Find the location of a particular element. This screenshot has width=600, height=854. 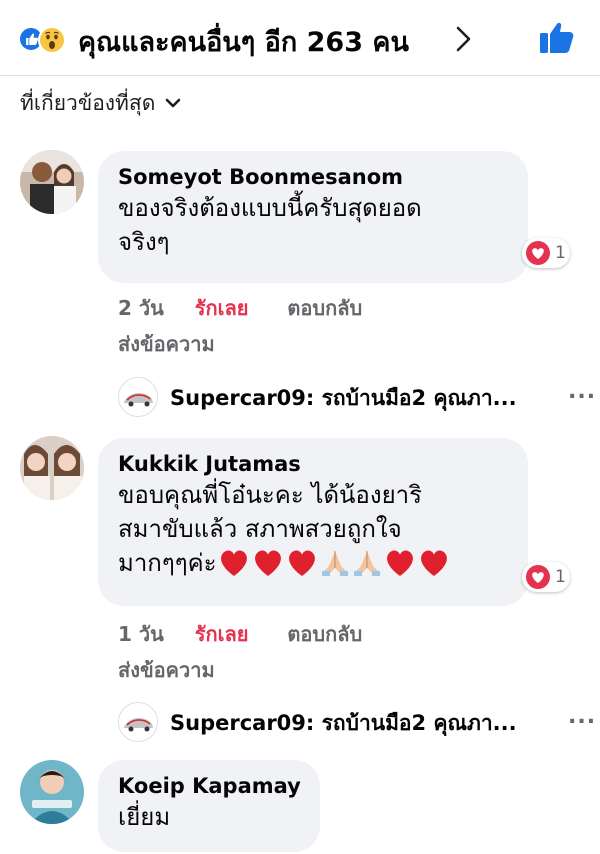

reactions-summary-bar: คุณและคนอื่นๆ อีก 263 คน is located at coordinates (300, 38).